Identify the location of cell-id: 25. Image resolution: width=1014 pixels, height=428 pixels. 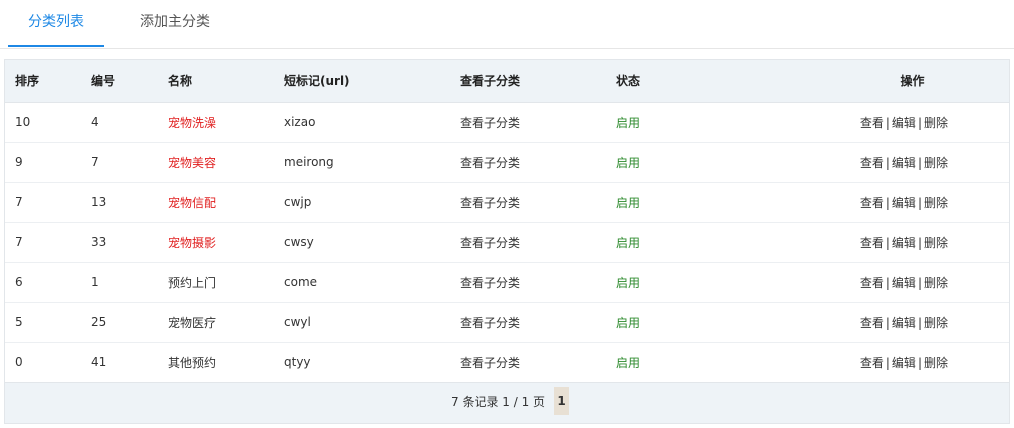
(129, 322).